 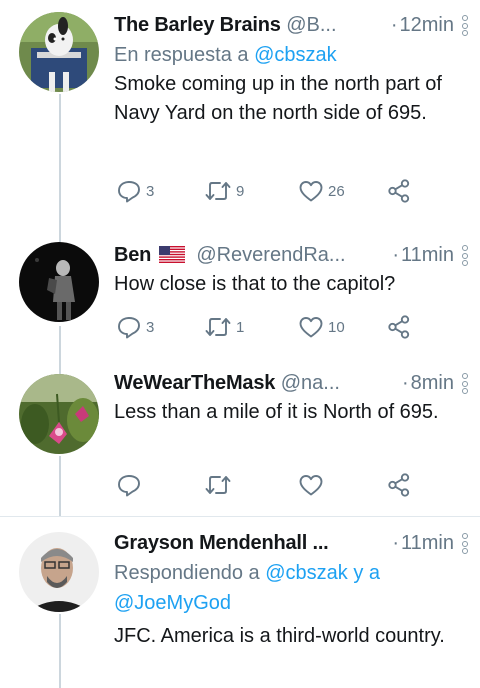 I want to click on tweet-text: Less than a mile of it is North of 695., so click(x=276, y=412).